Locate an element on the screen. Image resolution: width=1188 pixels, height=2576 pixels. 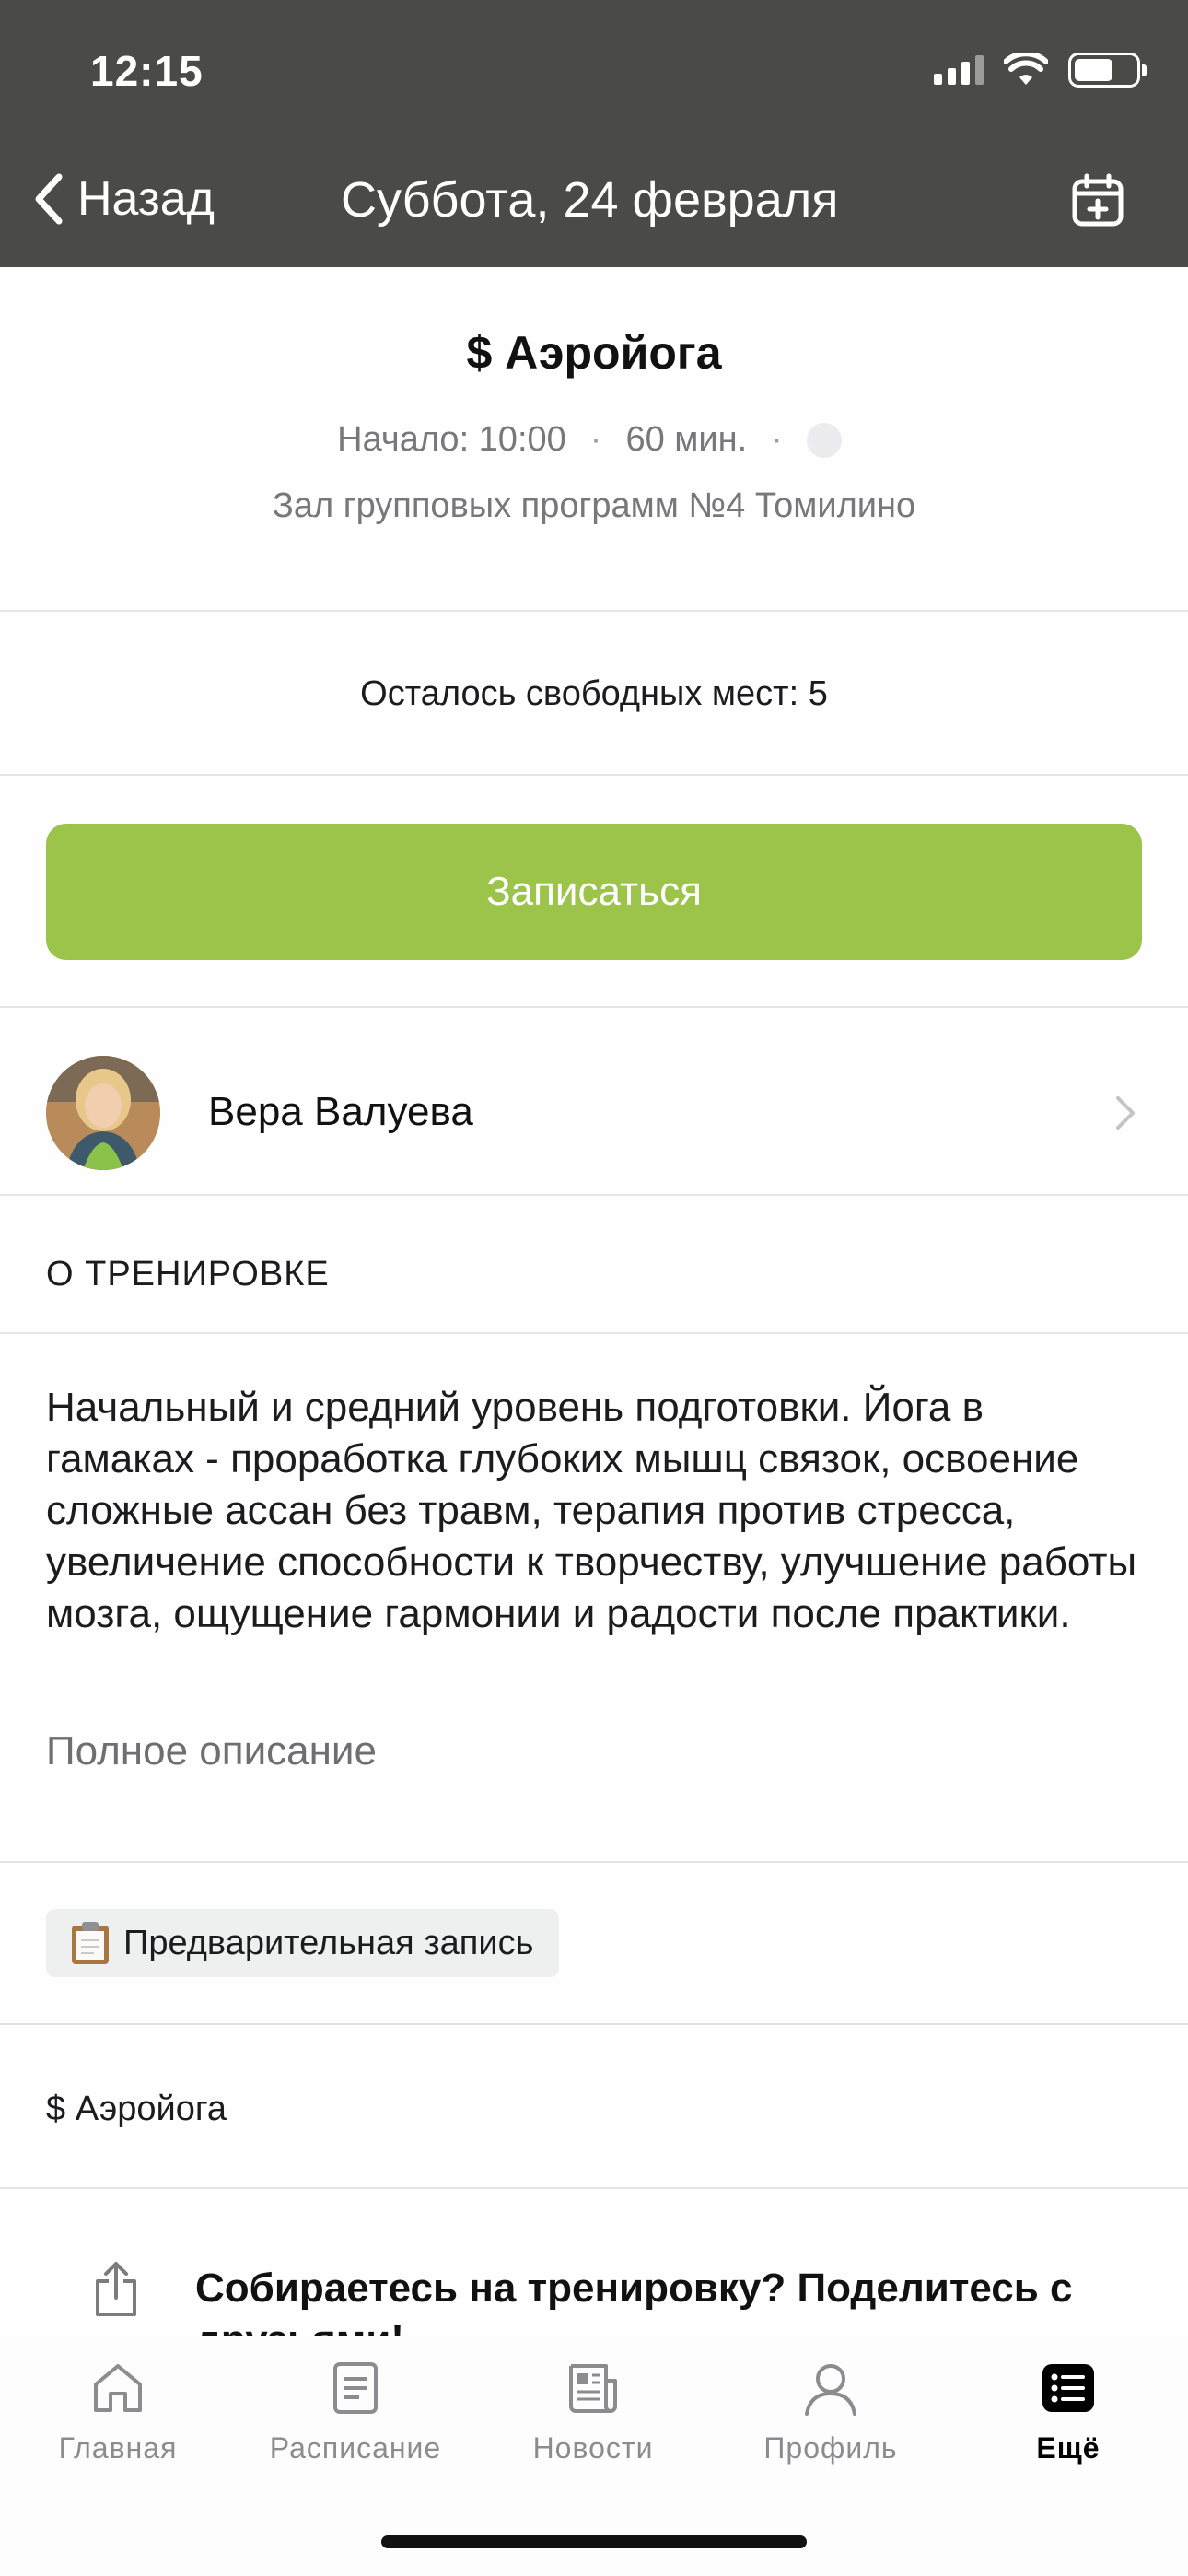
profile-icon is located at coordinates (830, 2390).